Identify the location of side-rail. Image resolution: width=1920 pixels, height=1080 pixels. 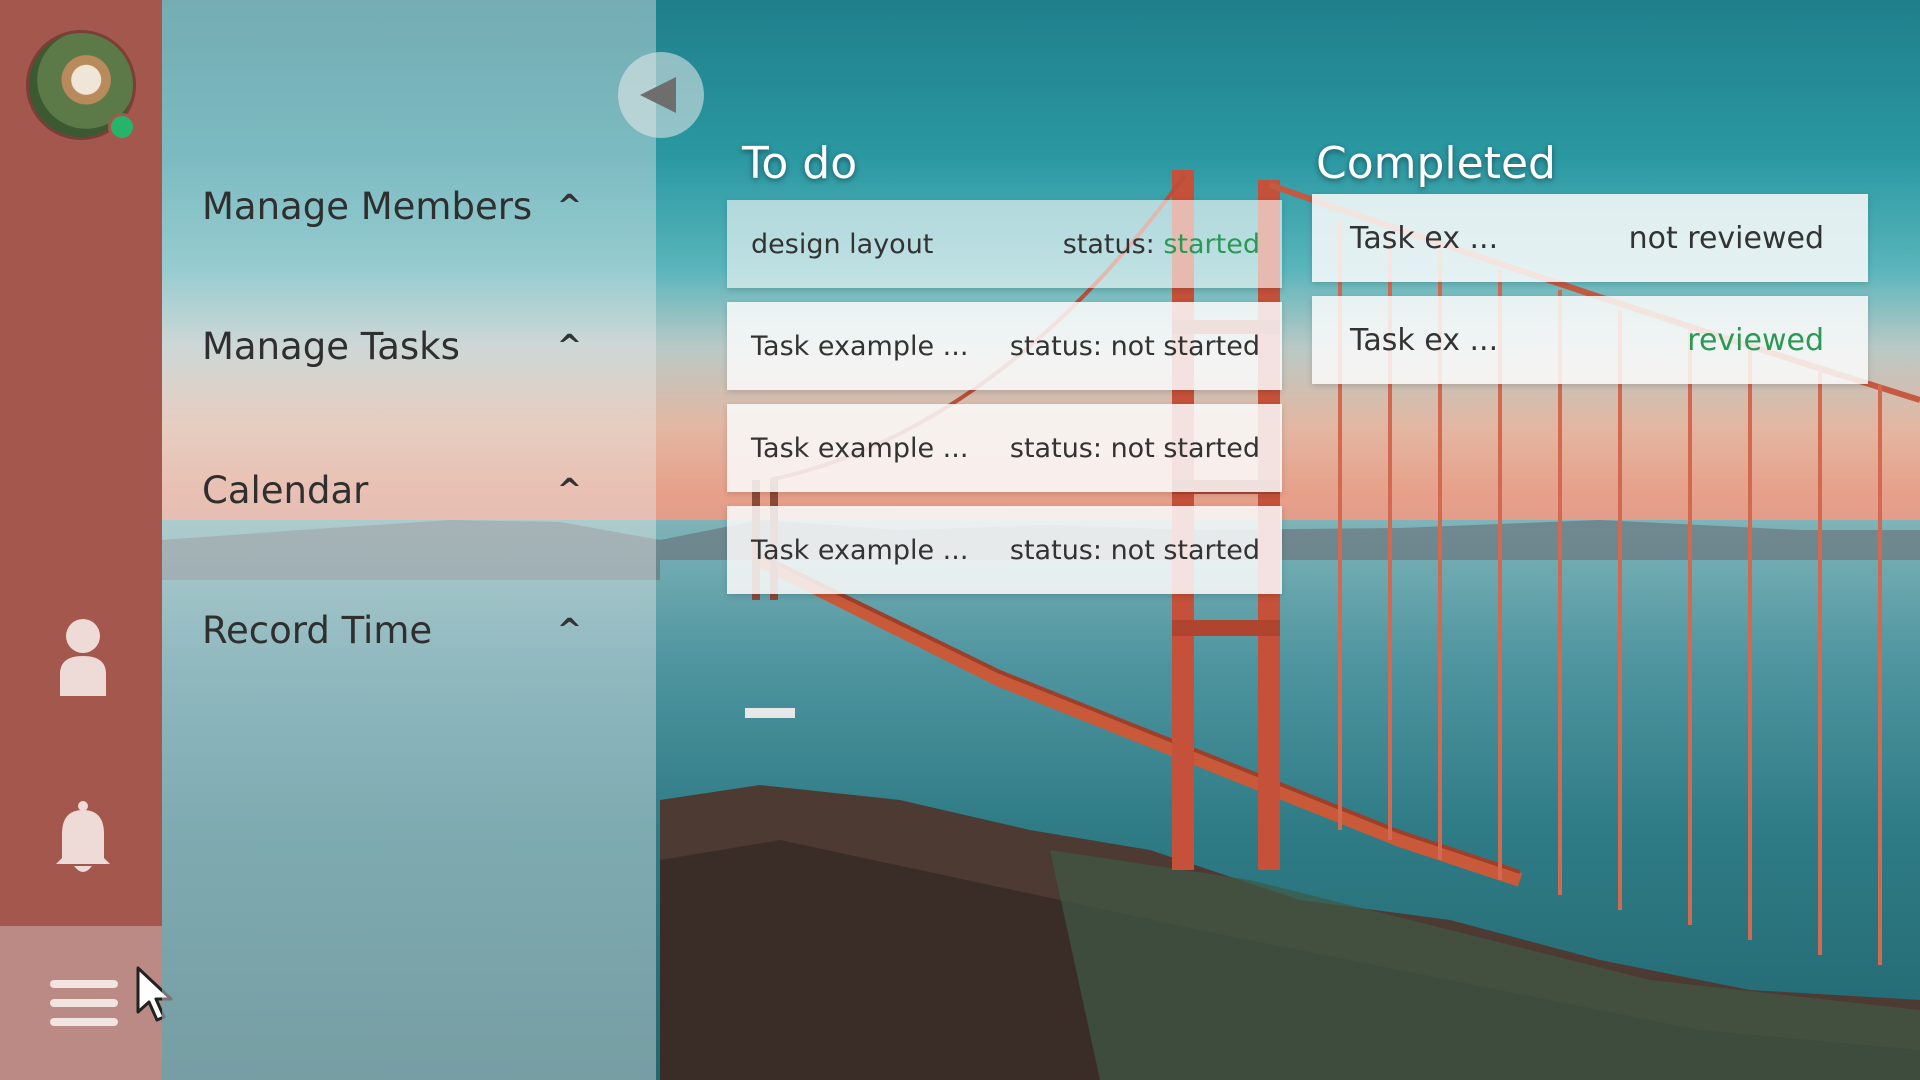
(81, 540).